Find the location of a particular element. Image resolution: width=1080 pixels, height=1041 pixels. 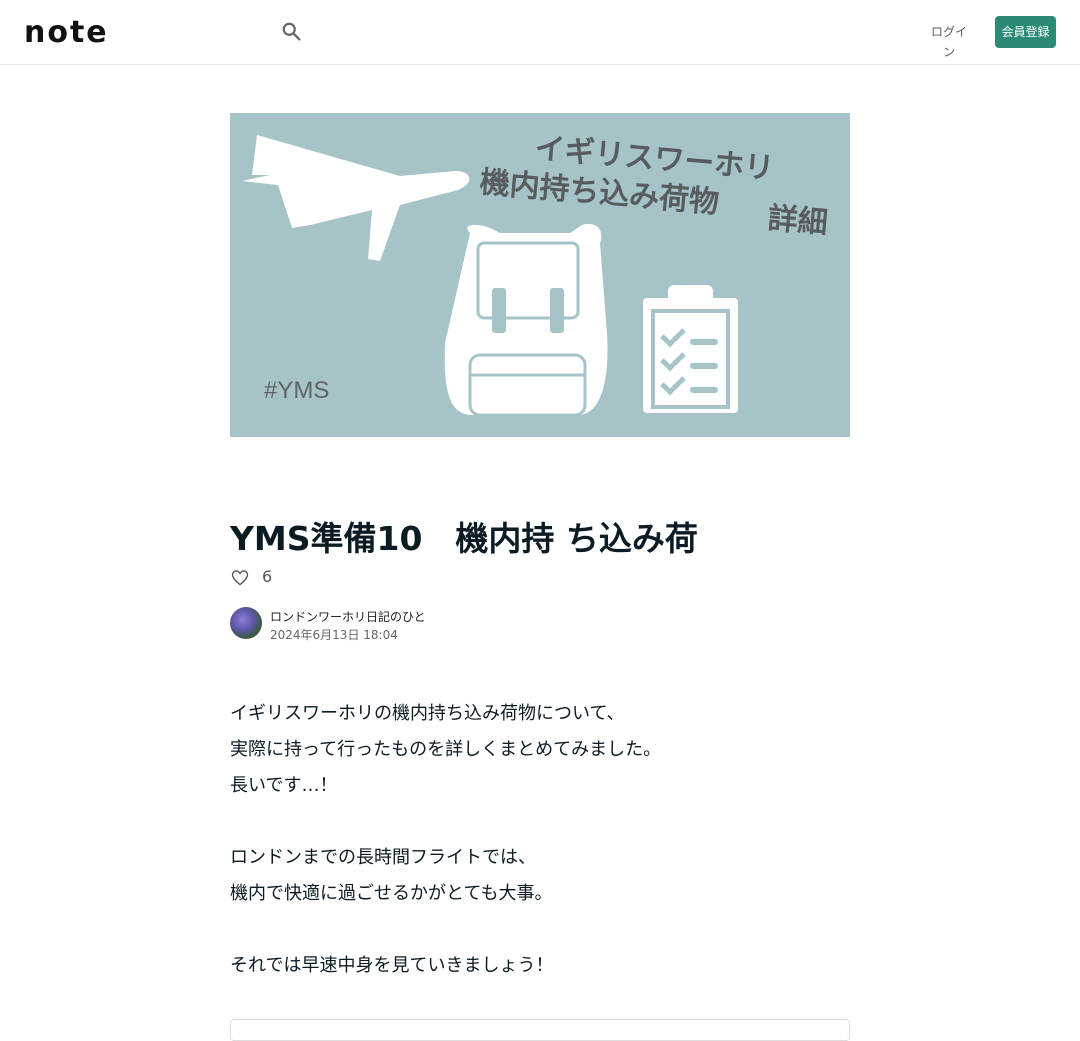

heart-icon is located at coordinates (240, 578).